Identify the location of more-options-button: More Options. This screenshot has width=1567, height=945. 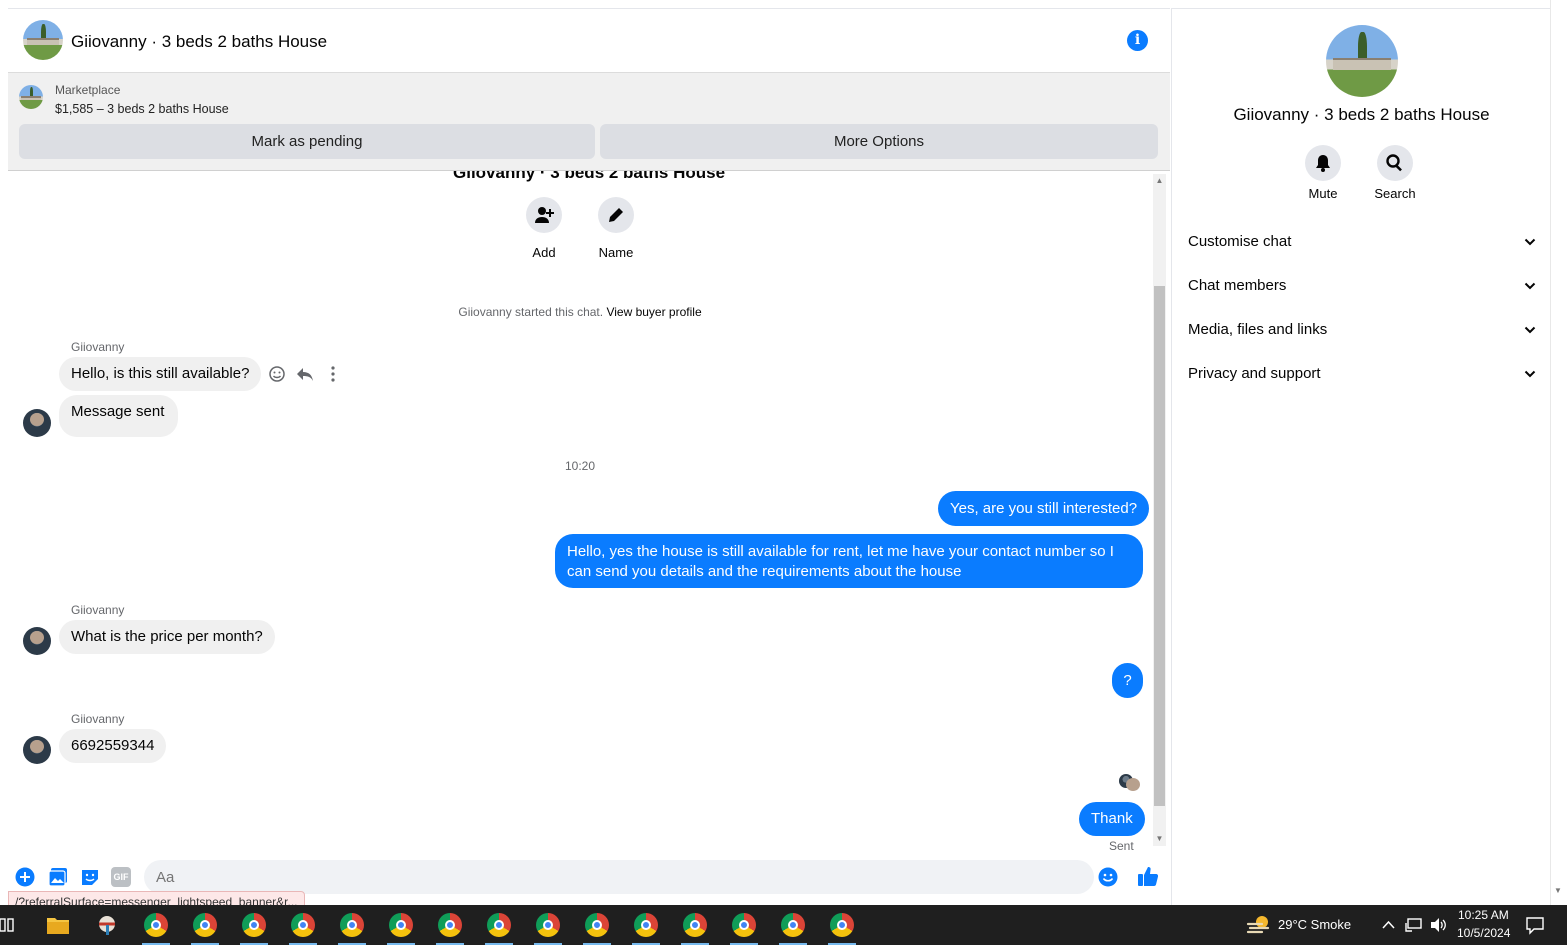
(879, 141).